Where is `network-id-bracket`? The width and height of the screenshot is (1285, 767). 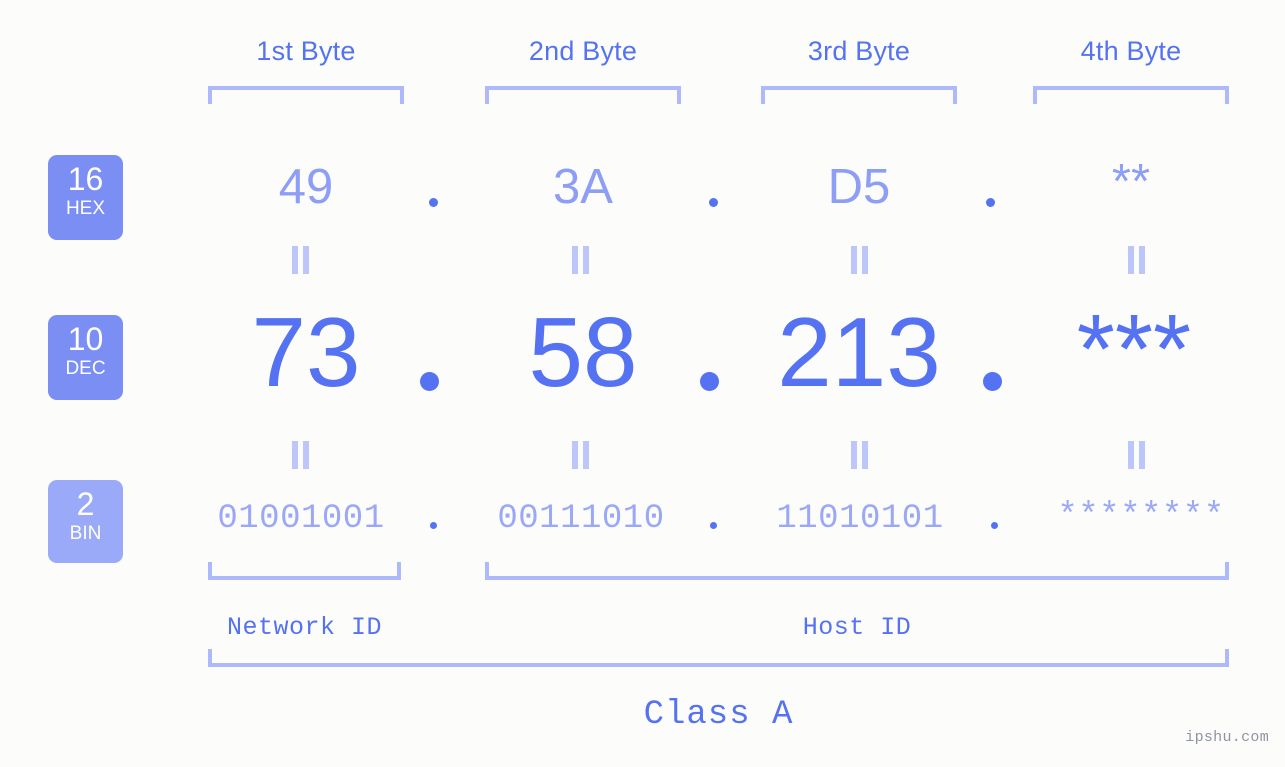
network-id-bracket is located at coordinates (304, 571).